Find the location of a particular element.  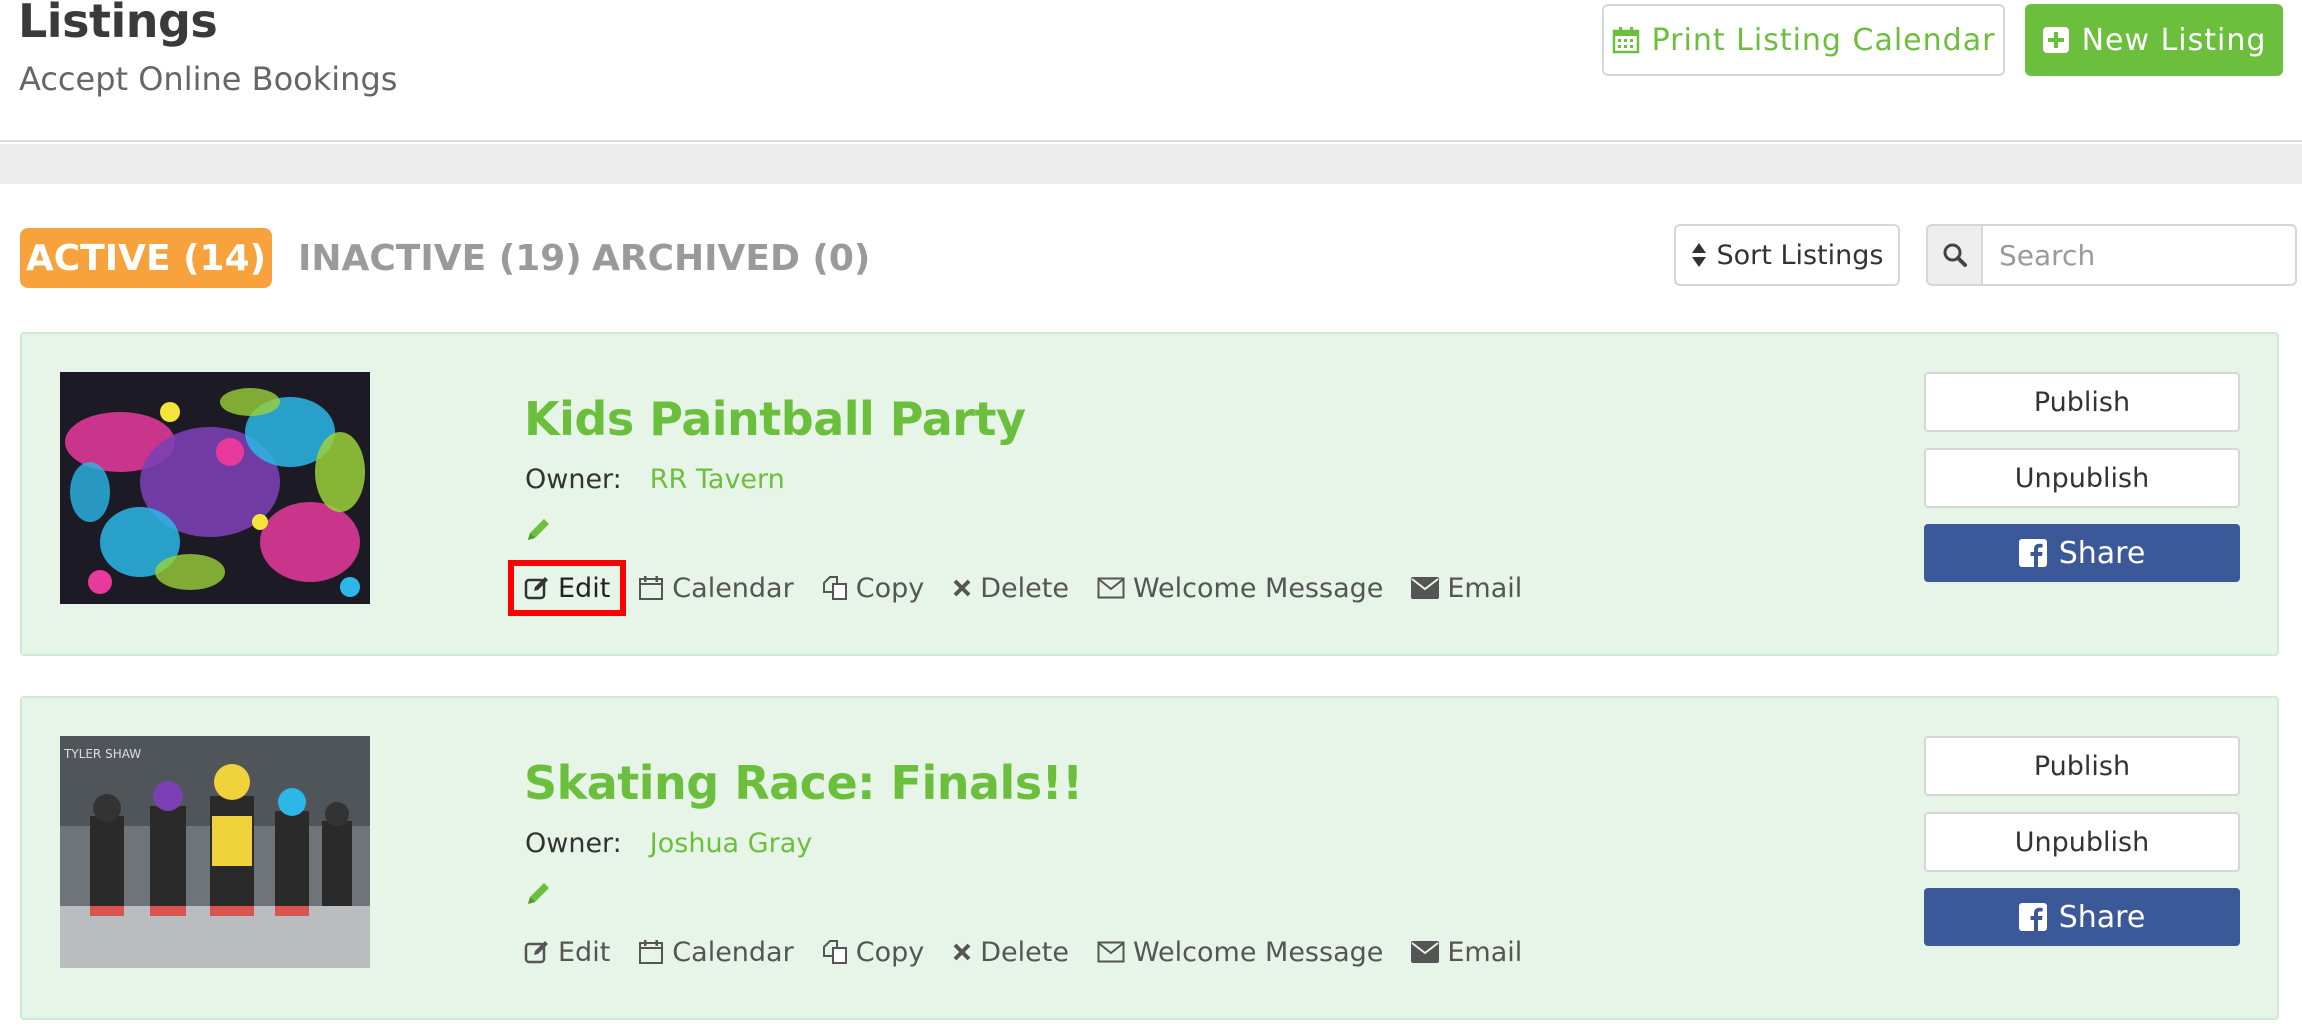

listing-title: Skating Race: Finals!! is located at coordinates (803, 783).